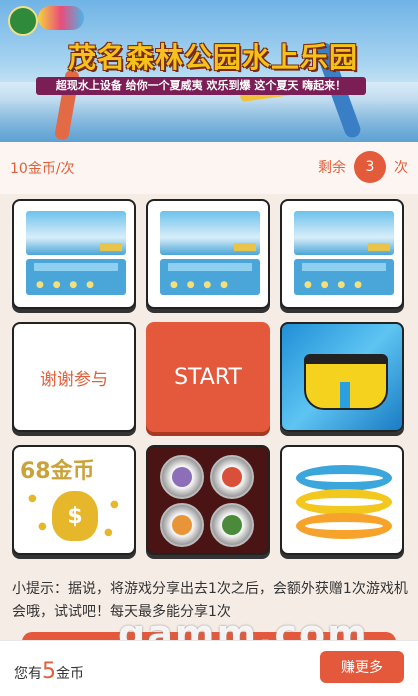 The height and width of the screenshot is (696, 418). What do you see at coordinates (212, 57) in the screenshot?
I see `banner-title: 茂名森林公园水上乐园` at bounding box center [212, 57].